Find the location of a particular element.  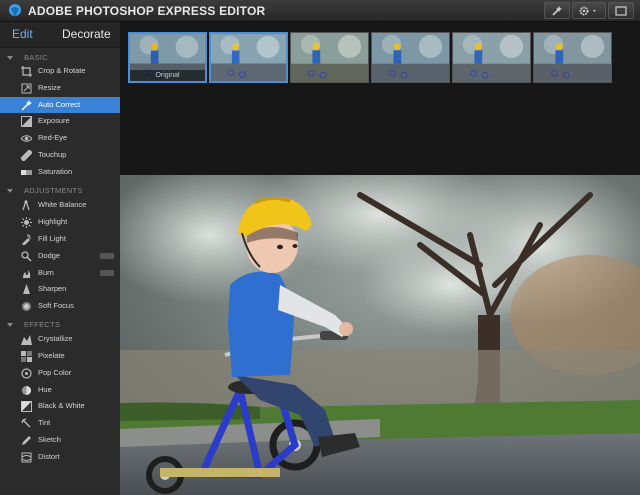

magic-wand-icon is located at coordinates (26, 105).